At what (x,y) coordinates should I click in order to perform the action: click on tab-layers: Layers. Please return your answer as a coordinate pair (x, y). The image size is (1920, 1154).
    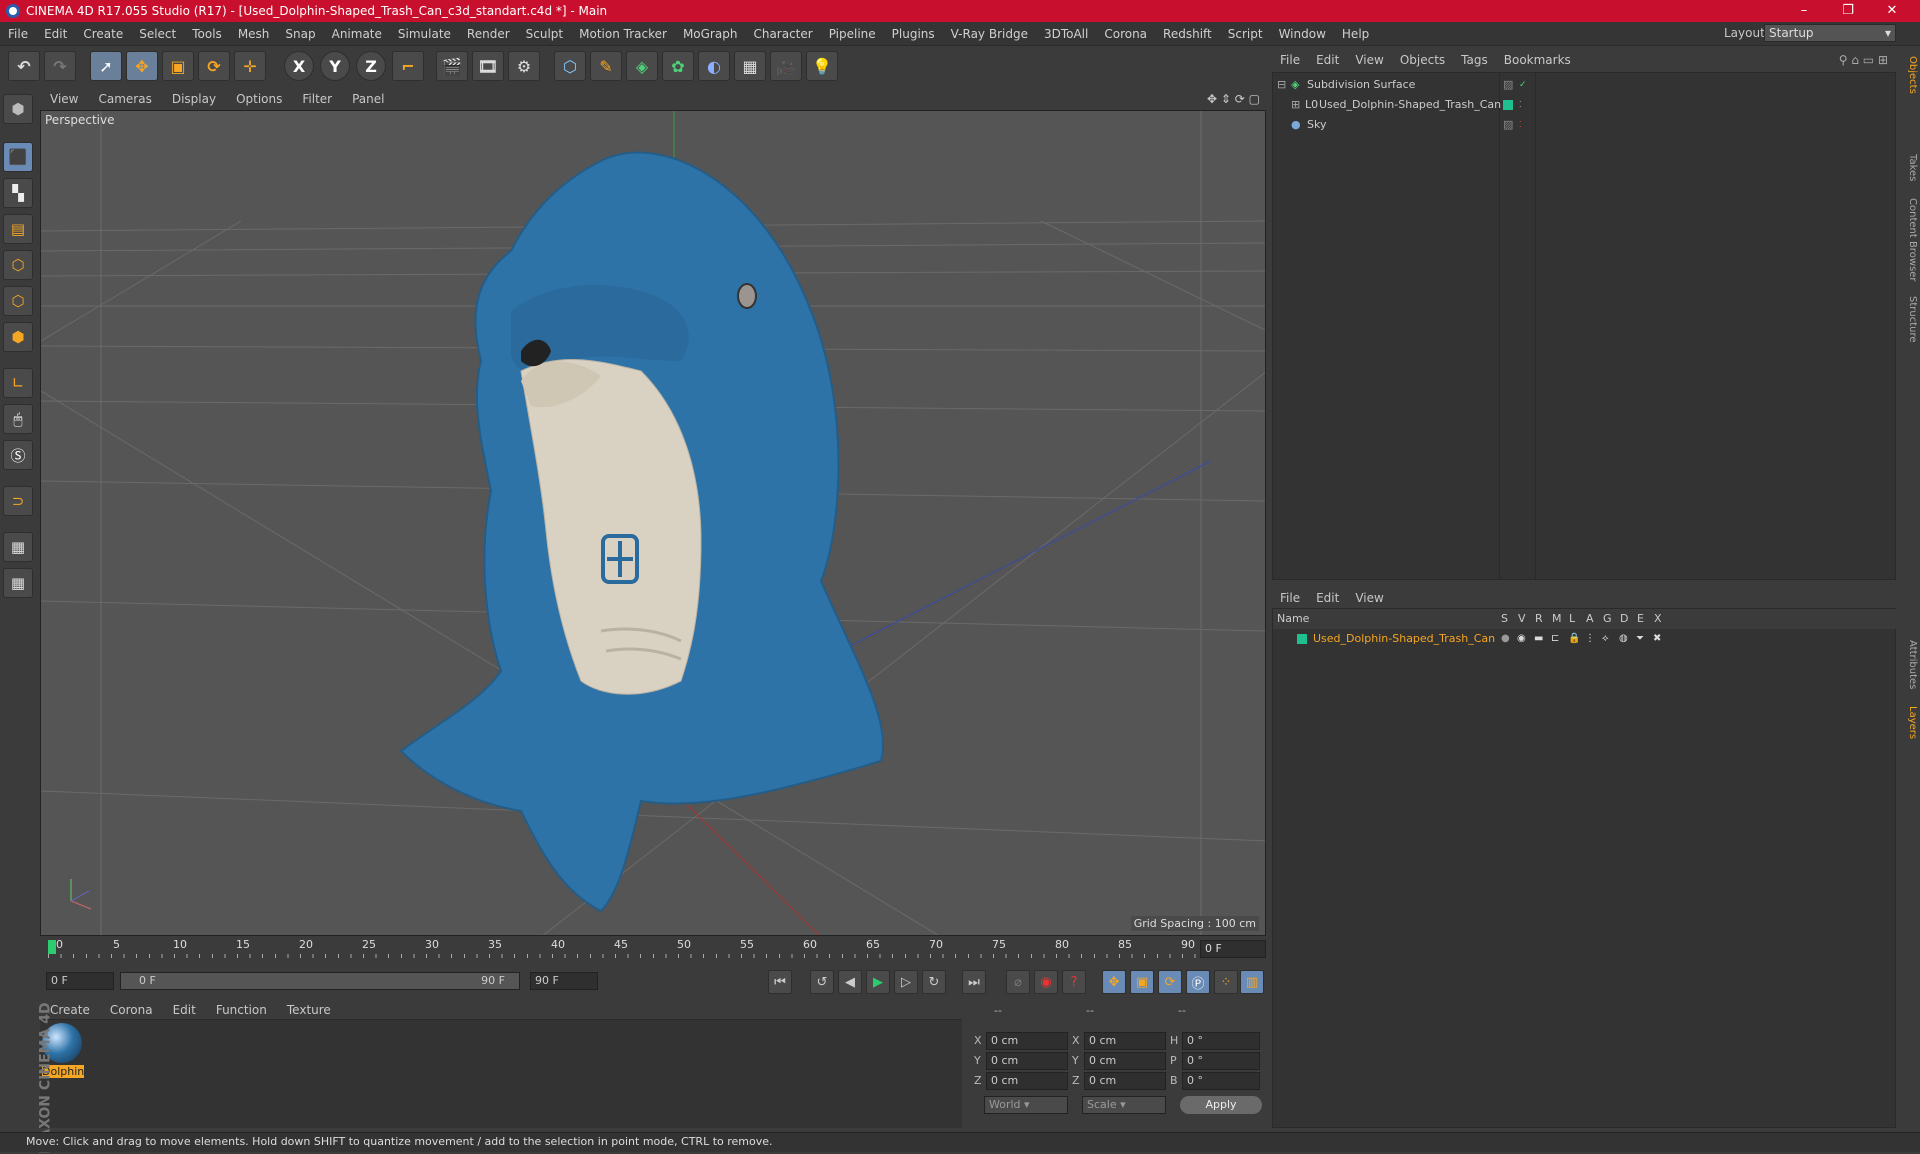
    Looking at the image, I should click on (1910, 722).